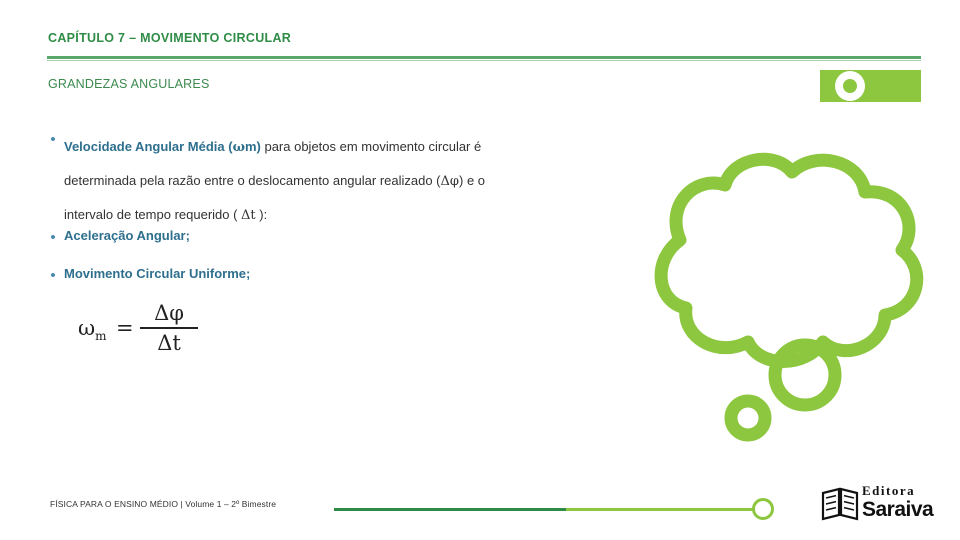  I want to click on bullet-item-3: • Movimento Circular Uniforme;, so click(258, 276).